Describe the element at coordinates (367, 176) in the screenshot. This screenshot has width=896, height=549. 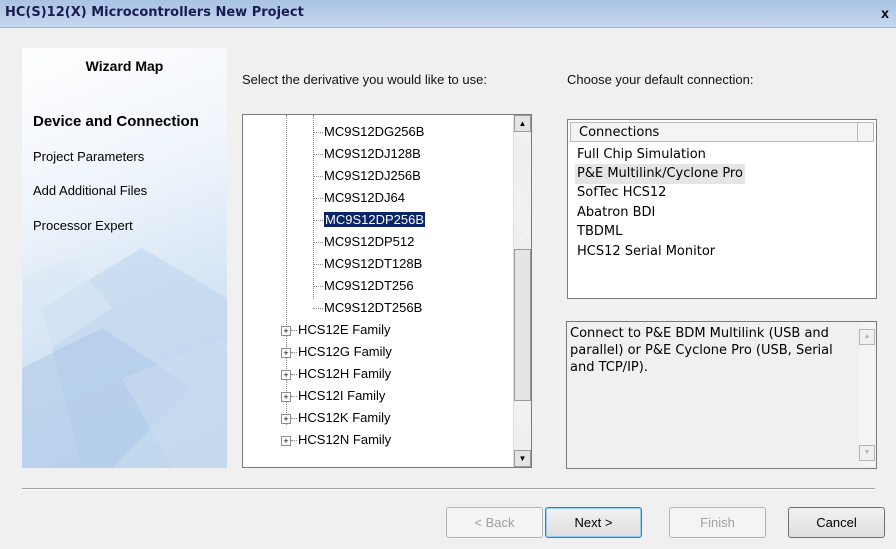
I see `tree-item-derivative: MC9S12DJ256B` at that location.